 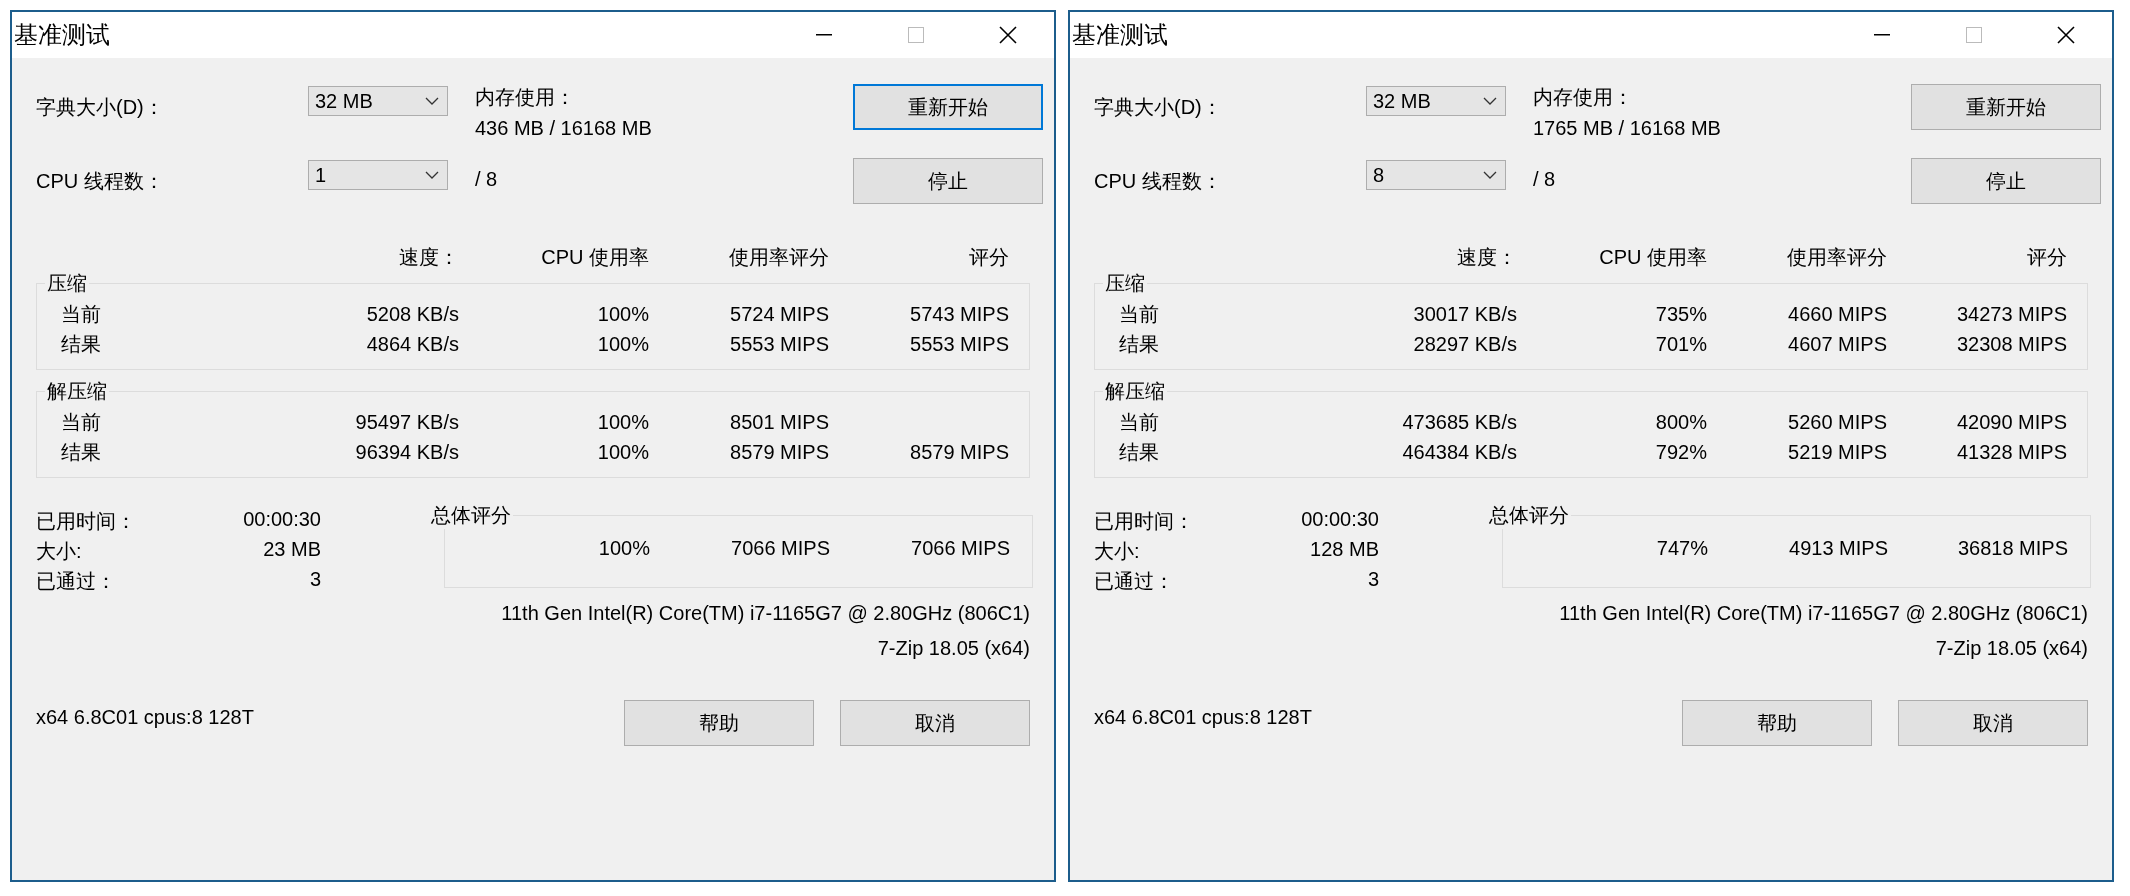 What do you see at coordinates (1680, 452) in the screenshot?
I see `cpu-usage-value: 792%` at bounding box center [1680, 452].